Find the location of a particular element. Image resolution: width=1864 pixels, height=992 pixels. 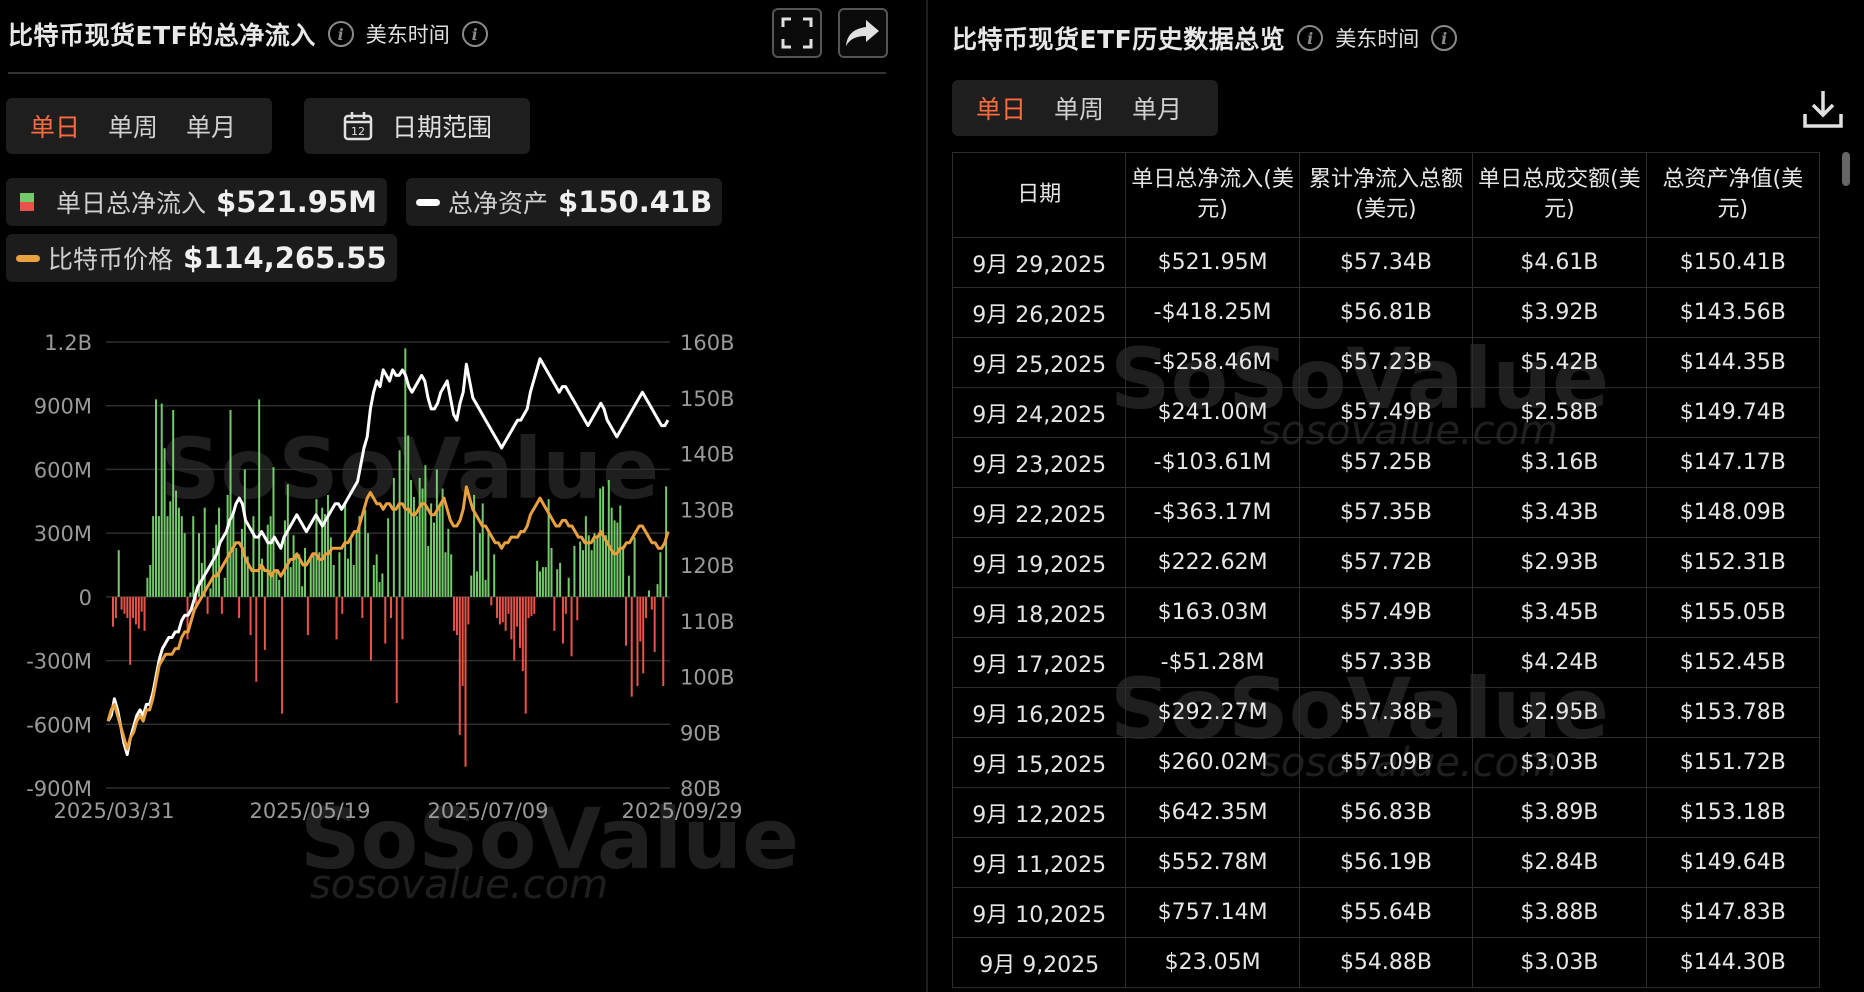

table-row: 9月 29,2025 $521.95M $57.34B $4.61B $150.41B is located at coordinates (1386, 262).